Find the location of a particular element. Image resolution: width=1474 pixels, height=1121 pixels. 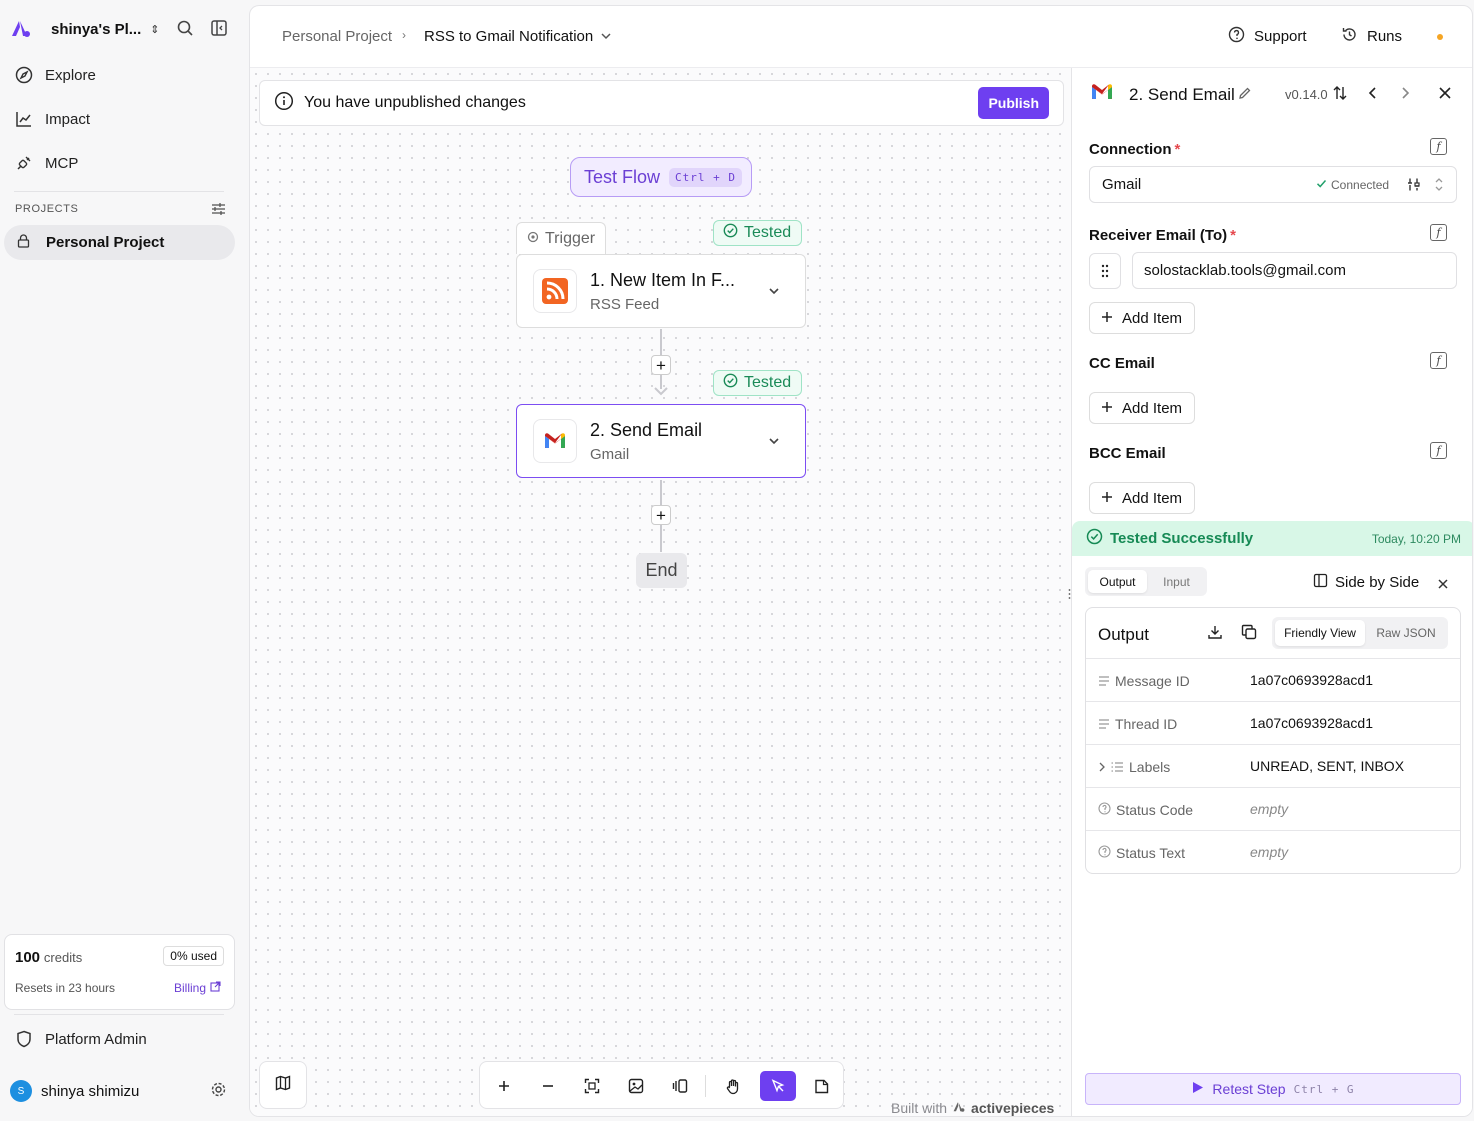

image-export-icon is located at coordinates (636, 1086).